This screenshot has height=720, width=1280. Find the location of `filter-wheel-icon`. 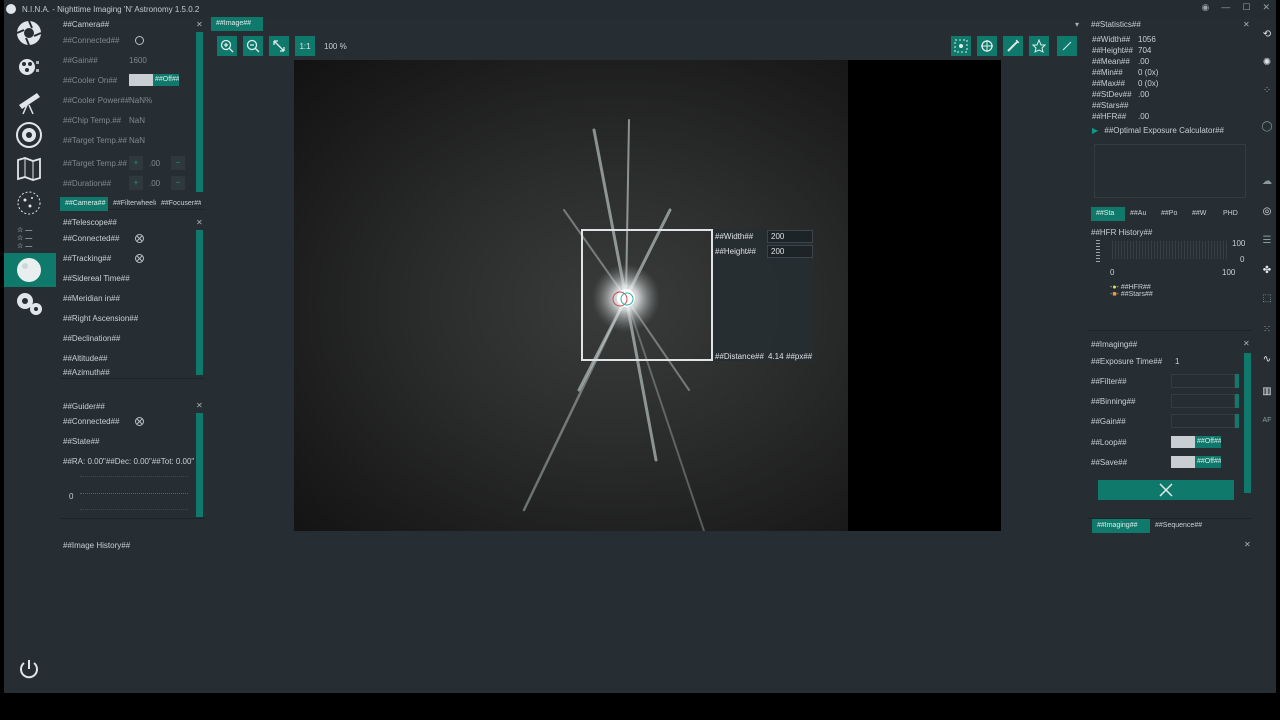

filter-wheel-icon is located at coordinates (29, 67).